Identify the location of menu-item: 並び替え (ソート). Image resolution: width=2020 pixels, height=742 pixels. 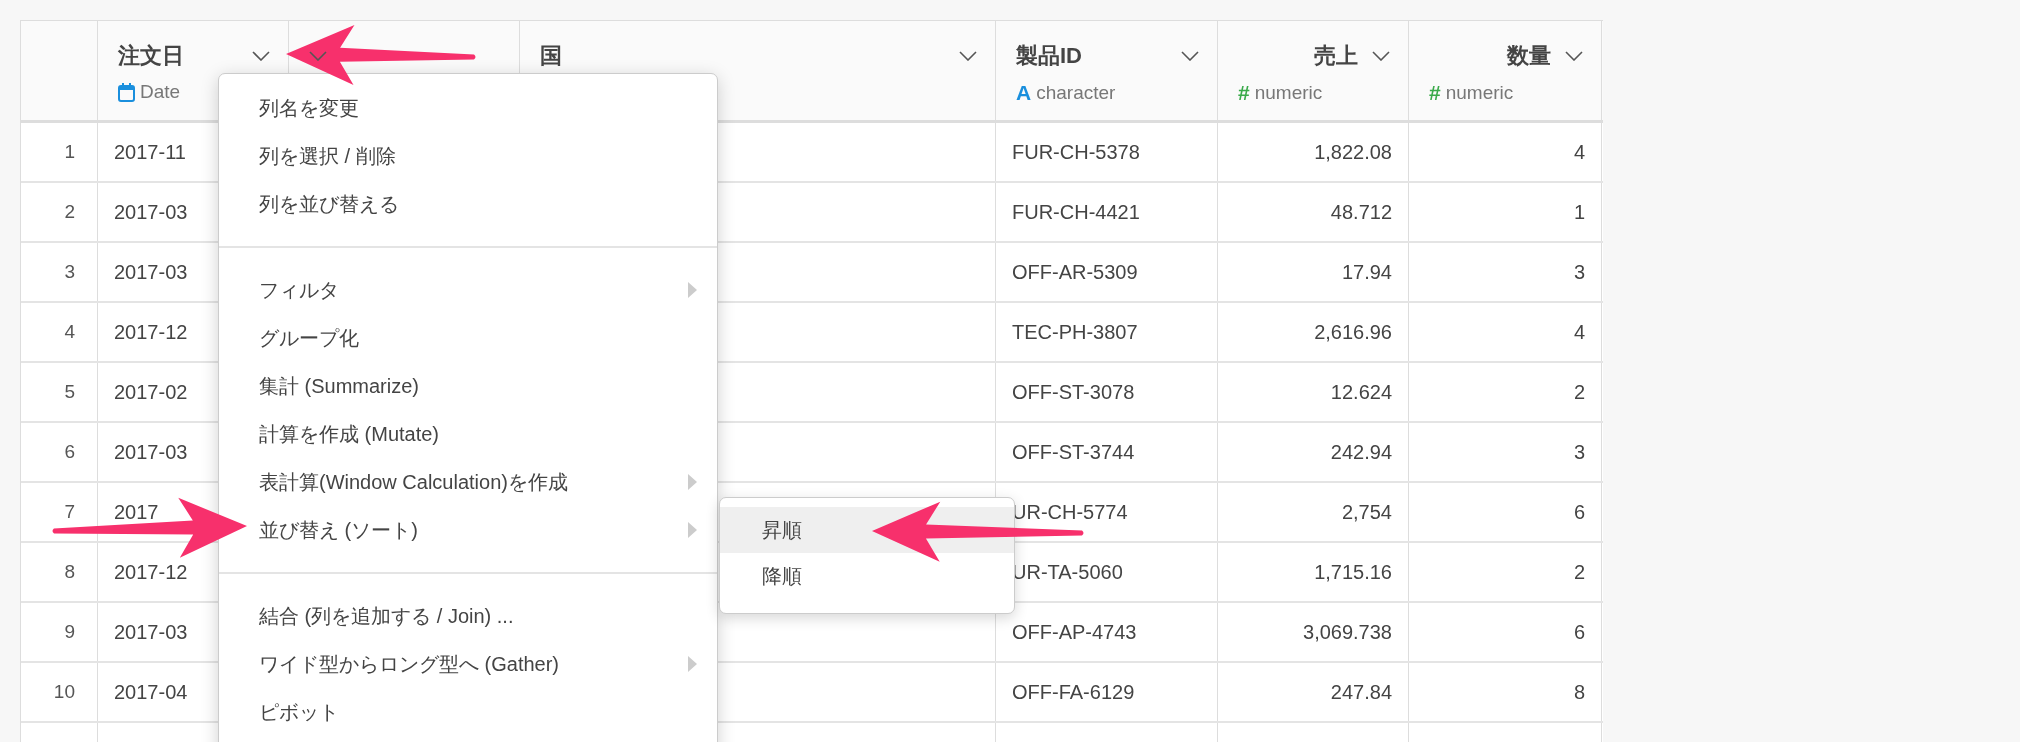
(478, 530).